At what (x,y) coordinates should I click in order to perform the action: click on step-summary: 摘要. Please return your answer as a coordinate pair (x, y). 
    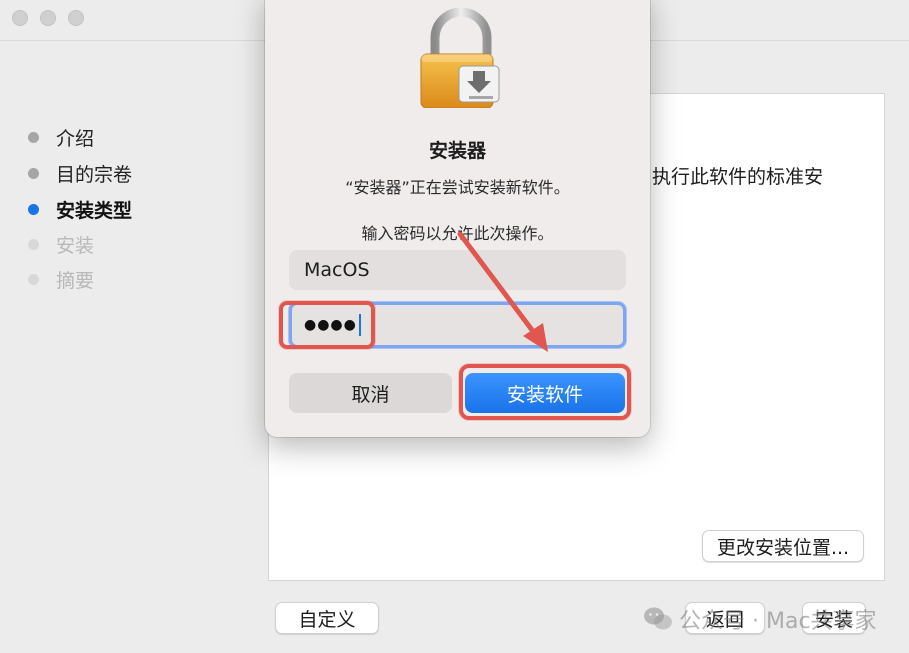
    Looking at the image, I should click on (61, 279).